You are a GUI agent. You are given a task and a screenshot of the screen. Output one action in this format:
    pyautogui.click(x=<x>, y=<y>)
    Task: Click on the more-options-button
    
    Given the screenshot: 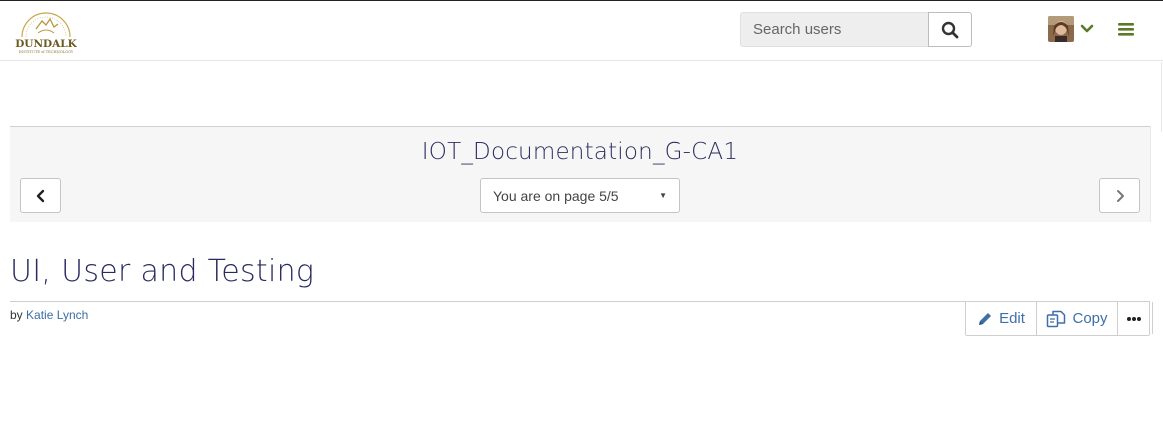 What is the action you would take?
    pyautogui.click(x=1133, y=318)
    